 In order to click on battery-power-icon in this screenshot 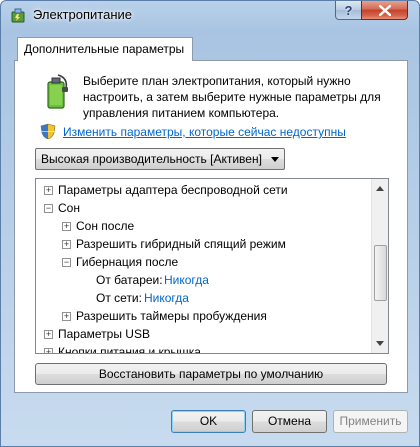, I will do `click(57, 91)`.